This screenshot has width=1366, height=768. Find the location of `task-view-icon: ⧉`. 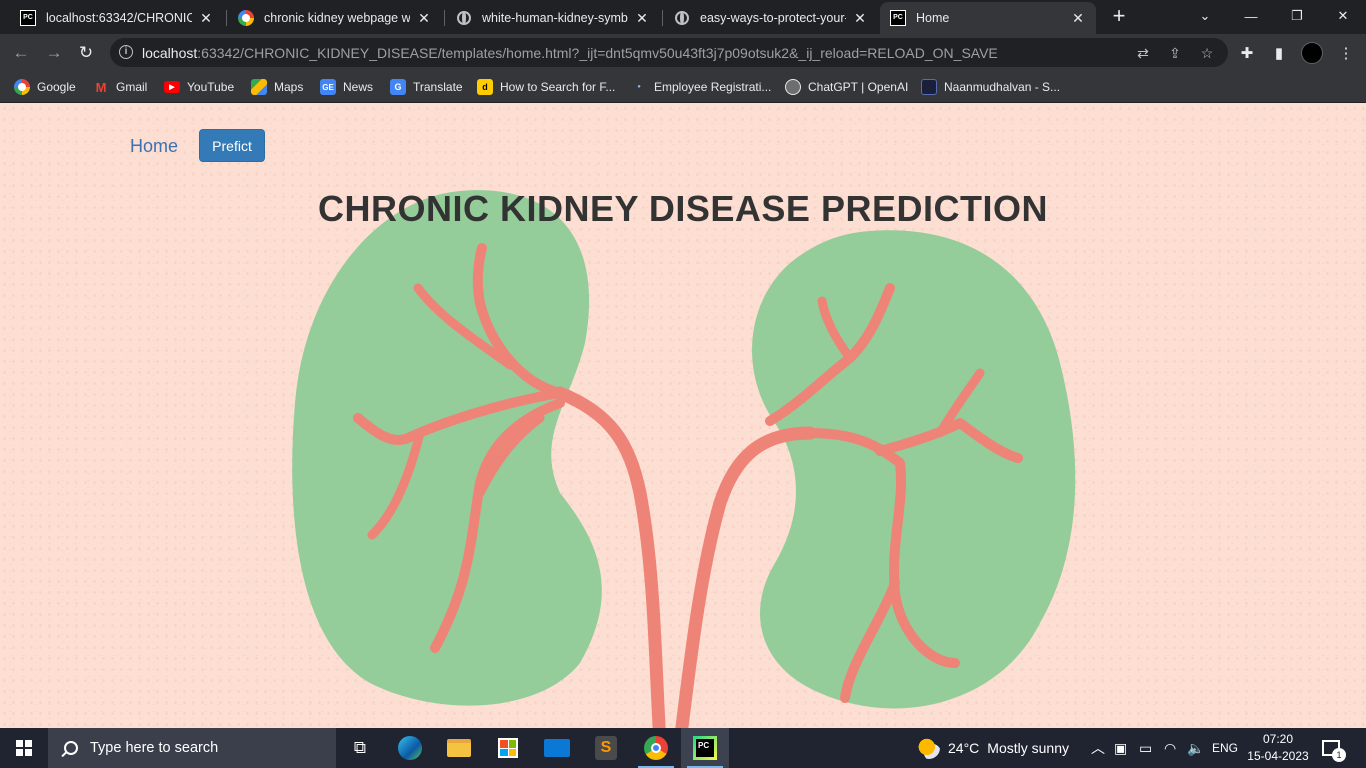

task-view-icon: ⧉ is located at coordinates (360, 747).